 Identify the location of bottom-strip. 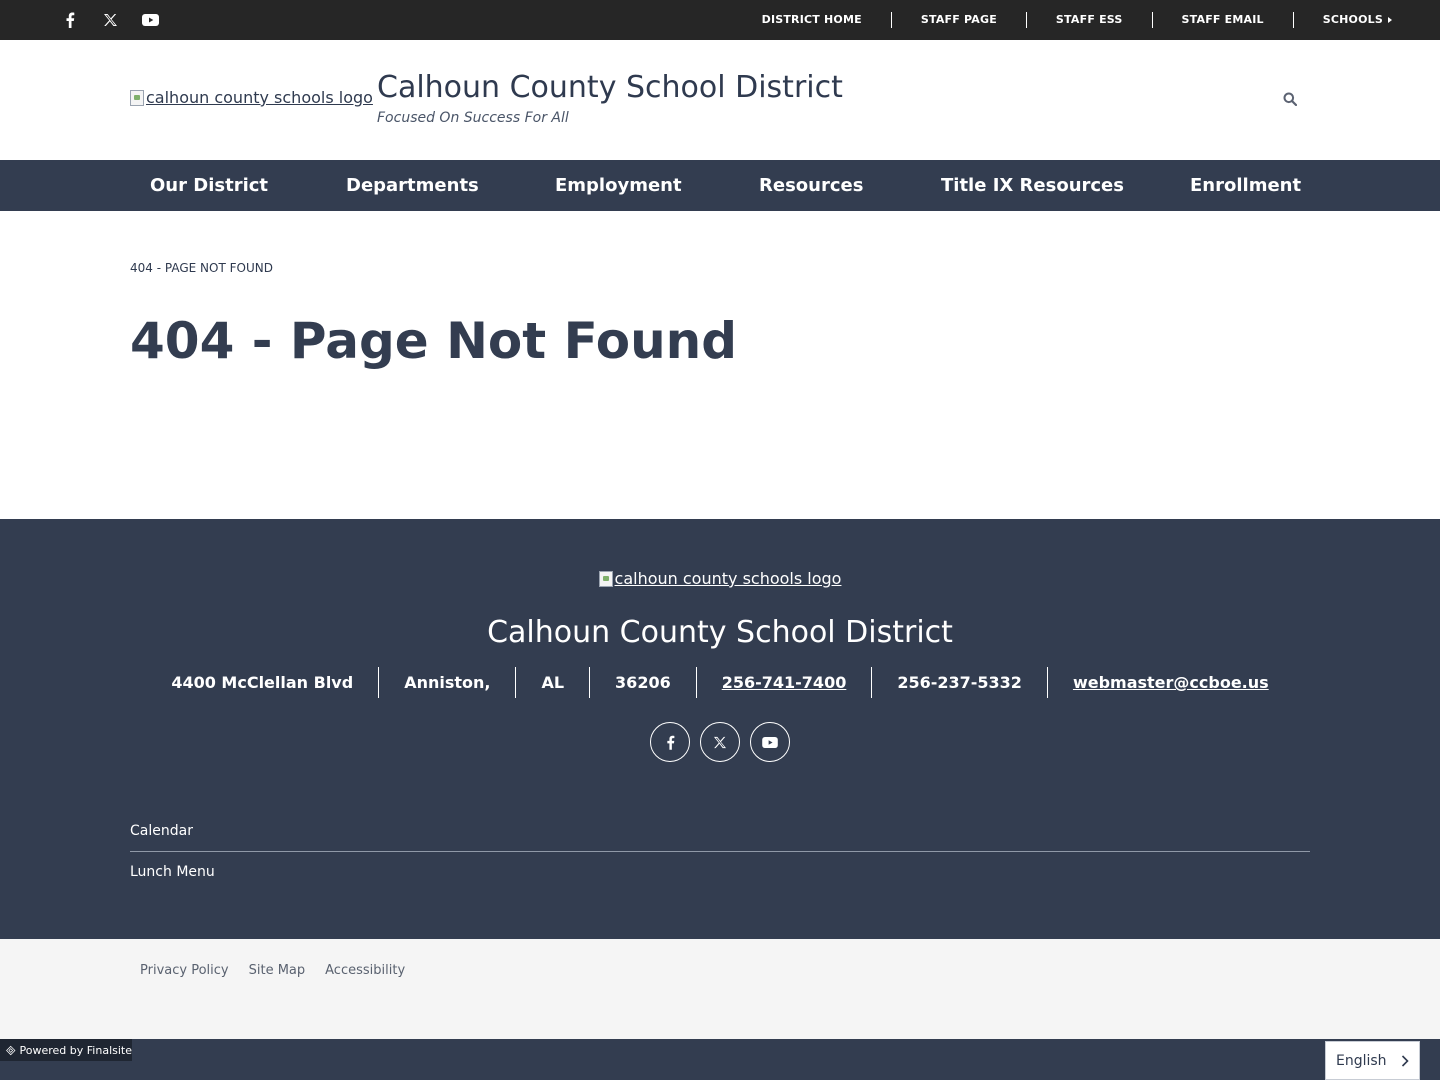
(720, 1059).